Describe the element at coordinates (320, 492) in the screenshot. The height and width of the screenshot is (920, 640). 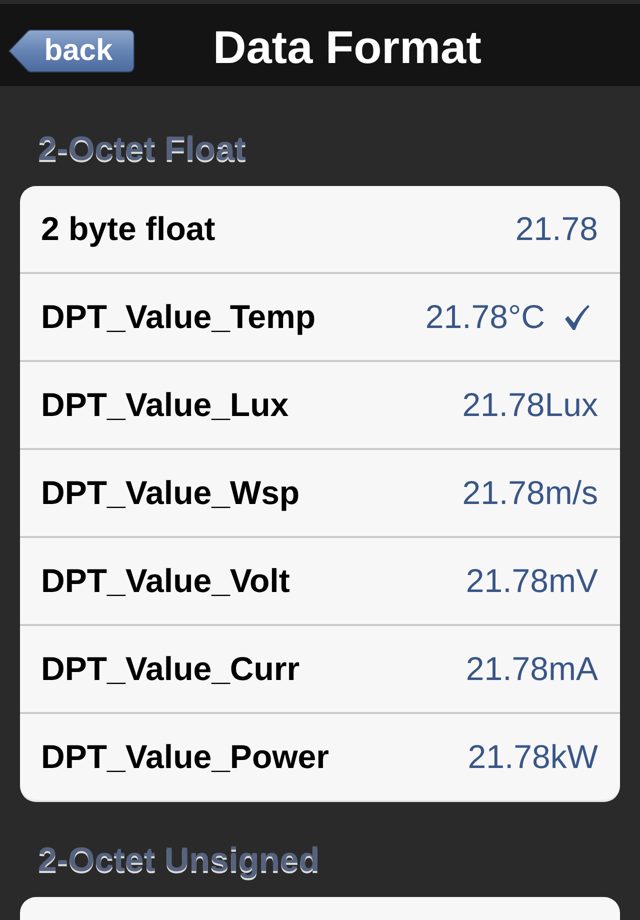
I see `table-row: DPT_Value_Wsp 21.78m/s` at that location.